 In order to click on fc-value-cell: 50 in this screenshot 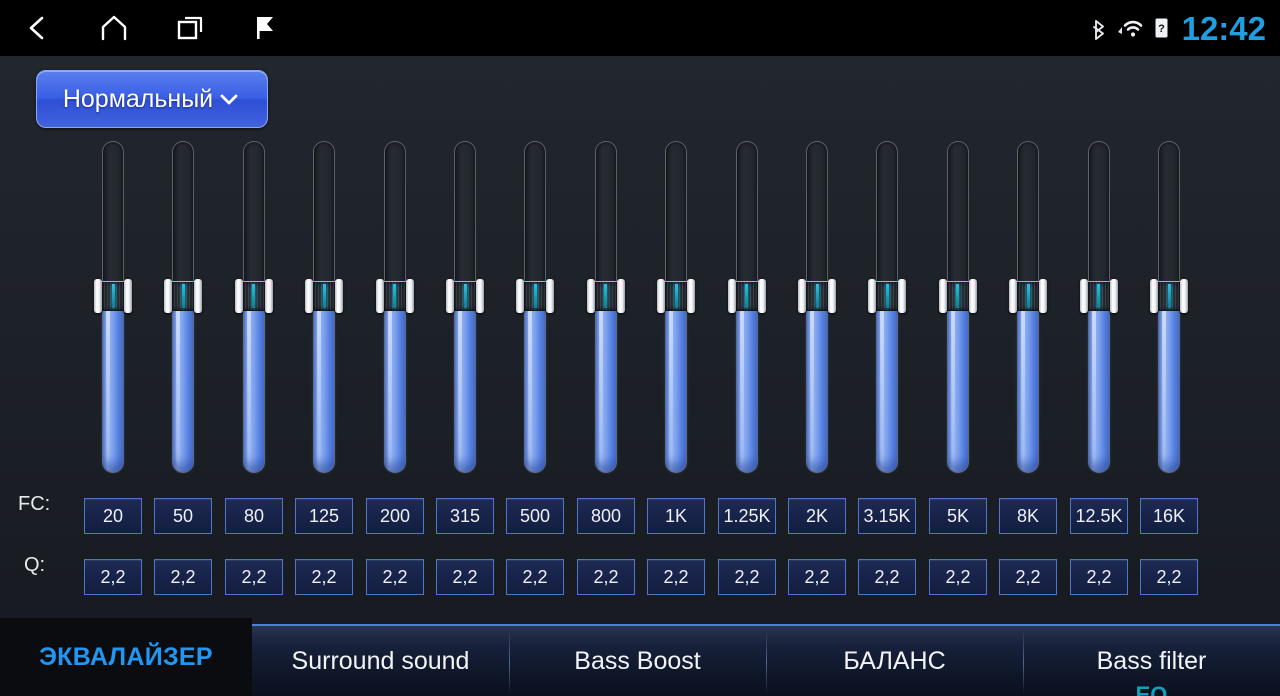, I will do `click(183, 516)`.